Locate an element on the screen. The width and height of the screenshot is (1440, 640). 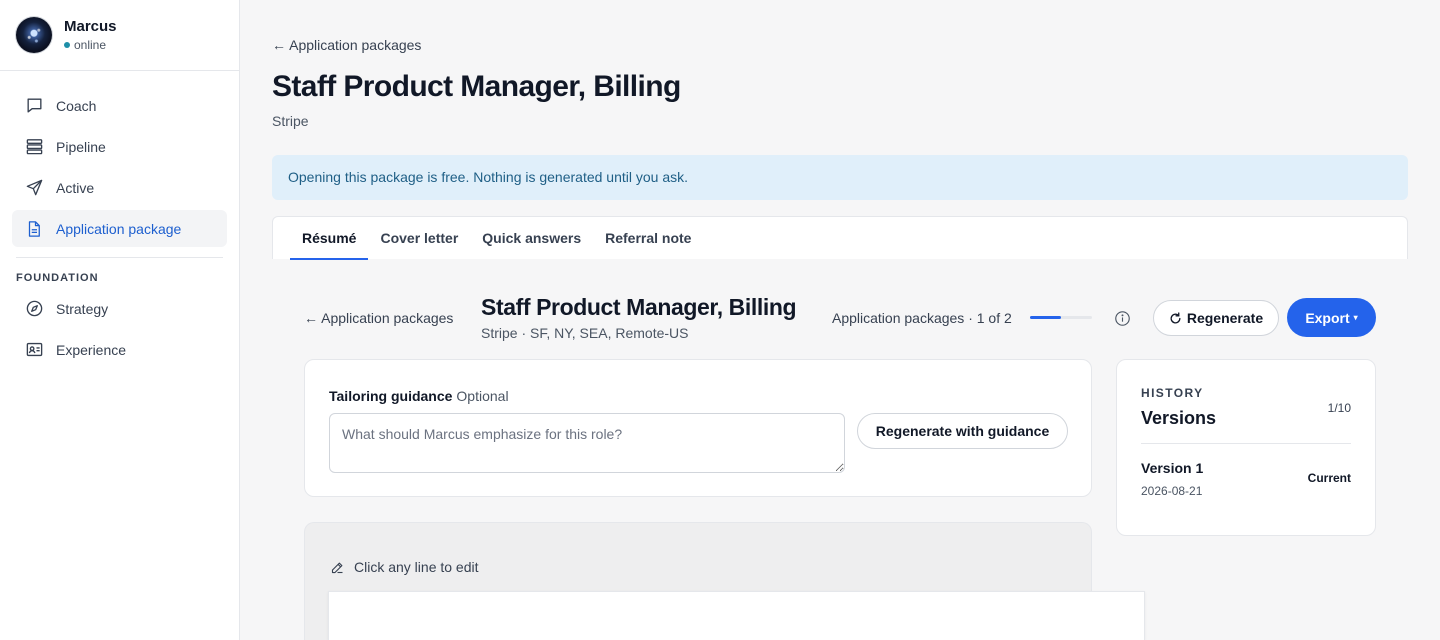
edit-hint-text: Click any line to edit is located at coordinates (416, 567).